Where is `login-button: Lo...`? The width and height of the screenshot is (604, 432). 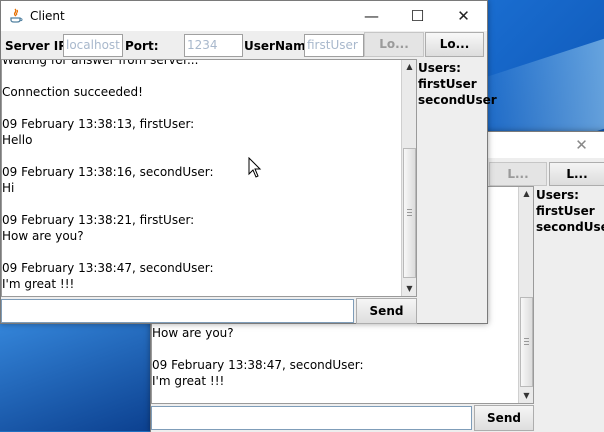
login-button: Lo... is located at coordinates (394, 44).